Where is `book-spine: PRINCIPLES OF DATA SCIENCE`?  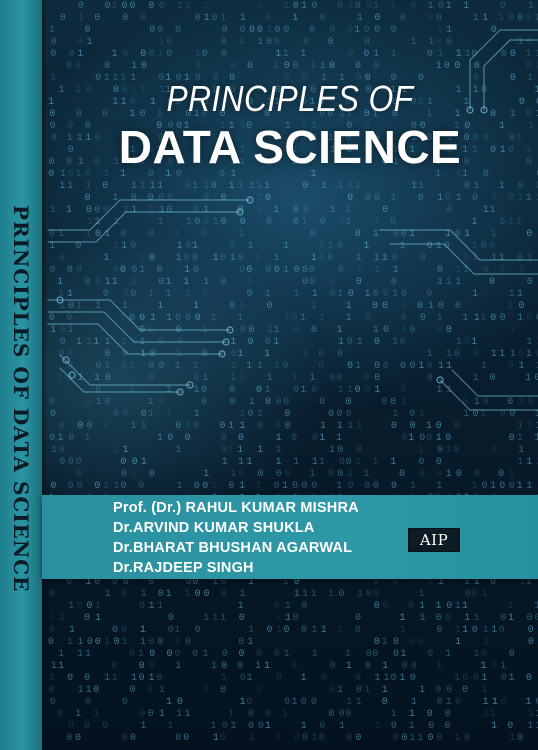
book-spine: PRINCIPLES OF DATA SCIENCE is located at coordinates (21, 375).